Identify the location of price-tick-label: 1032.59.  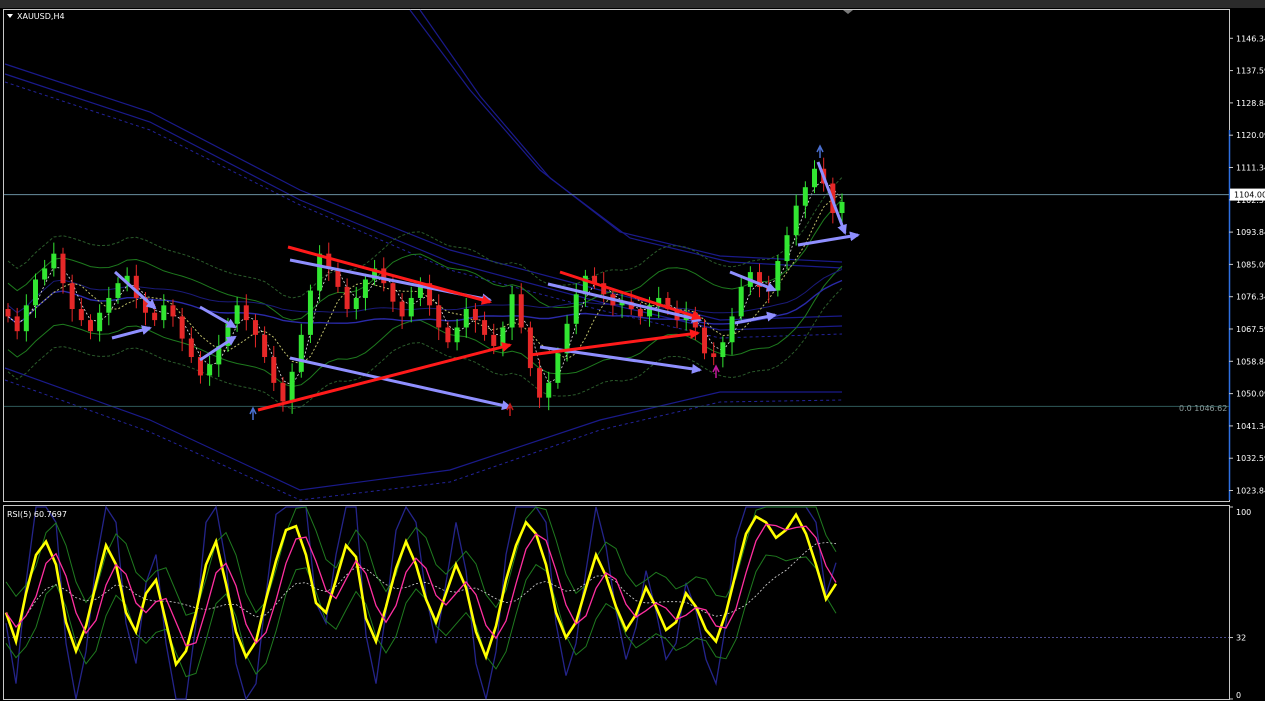
(1250, 458).